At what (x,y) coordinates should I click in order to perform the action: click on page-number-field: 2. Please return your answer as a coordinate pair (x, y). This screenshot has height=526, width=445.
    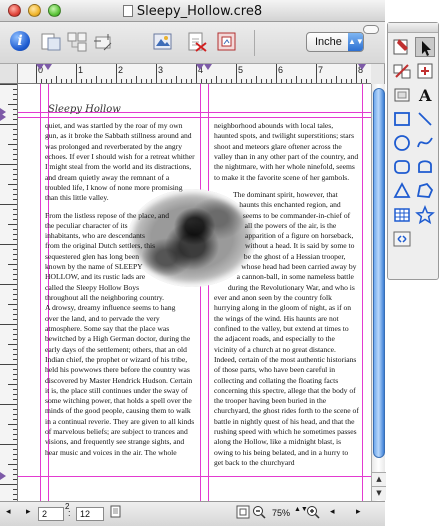
    Looking at the image, I should click on (51, 514).